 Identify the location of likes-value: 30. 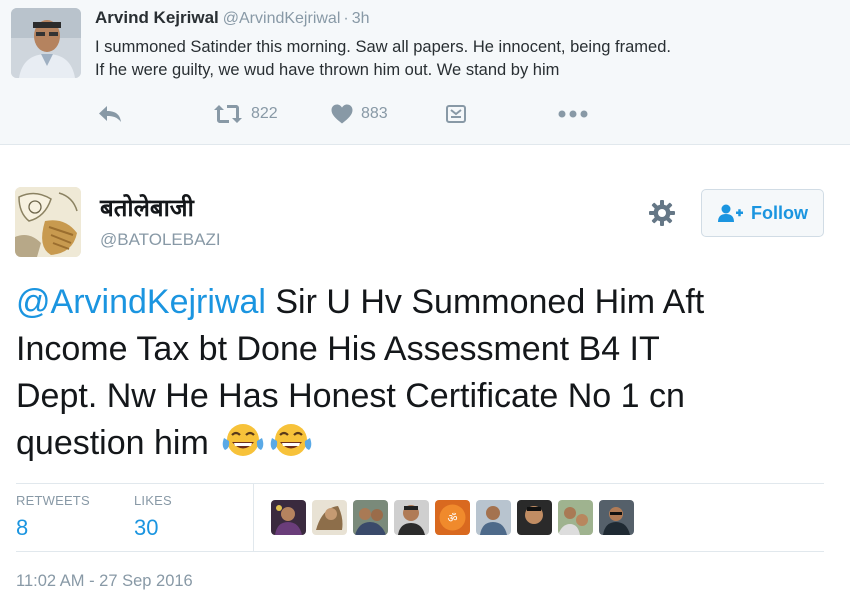
(146, 527).